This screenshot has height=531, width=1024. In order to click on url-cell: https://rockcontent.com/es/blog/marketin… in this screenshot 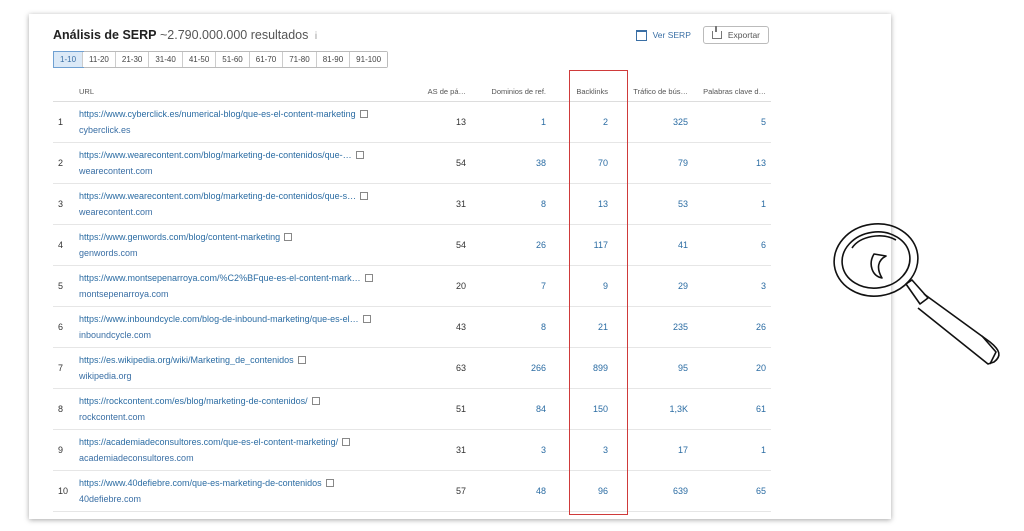, I will do `click(247, 409)`.